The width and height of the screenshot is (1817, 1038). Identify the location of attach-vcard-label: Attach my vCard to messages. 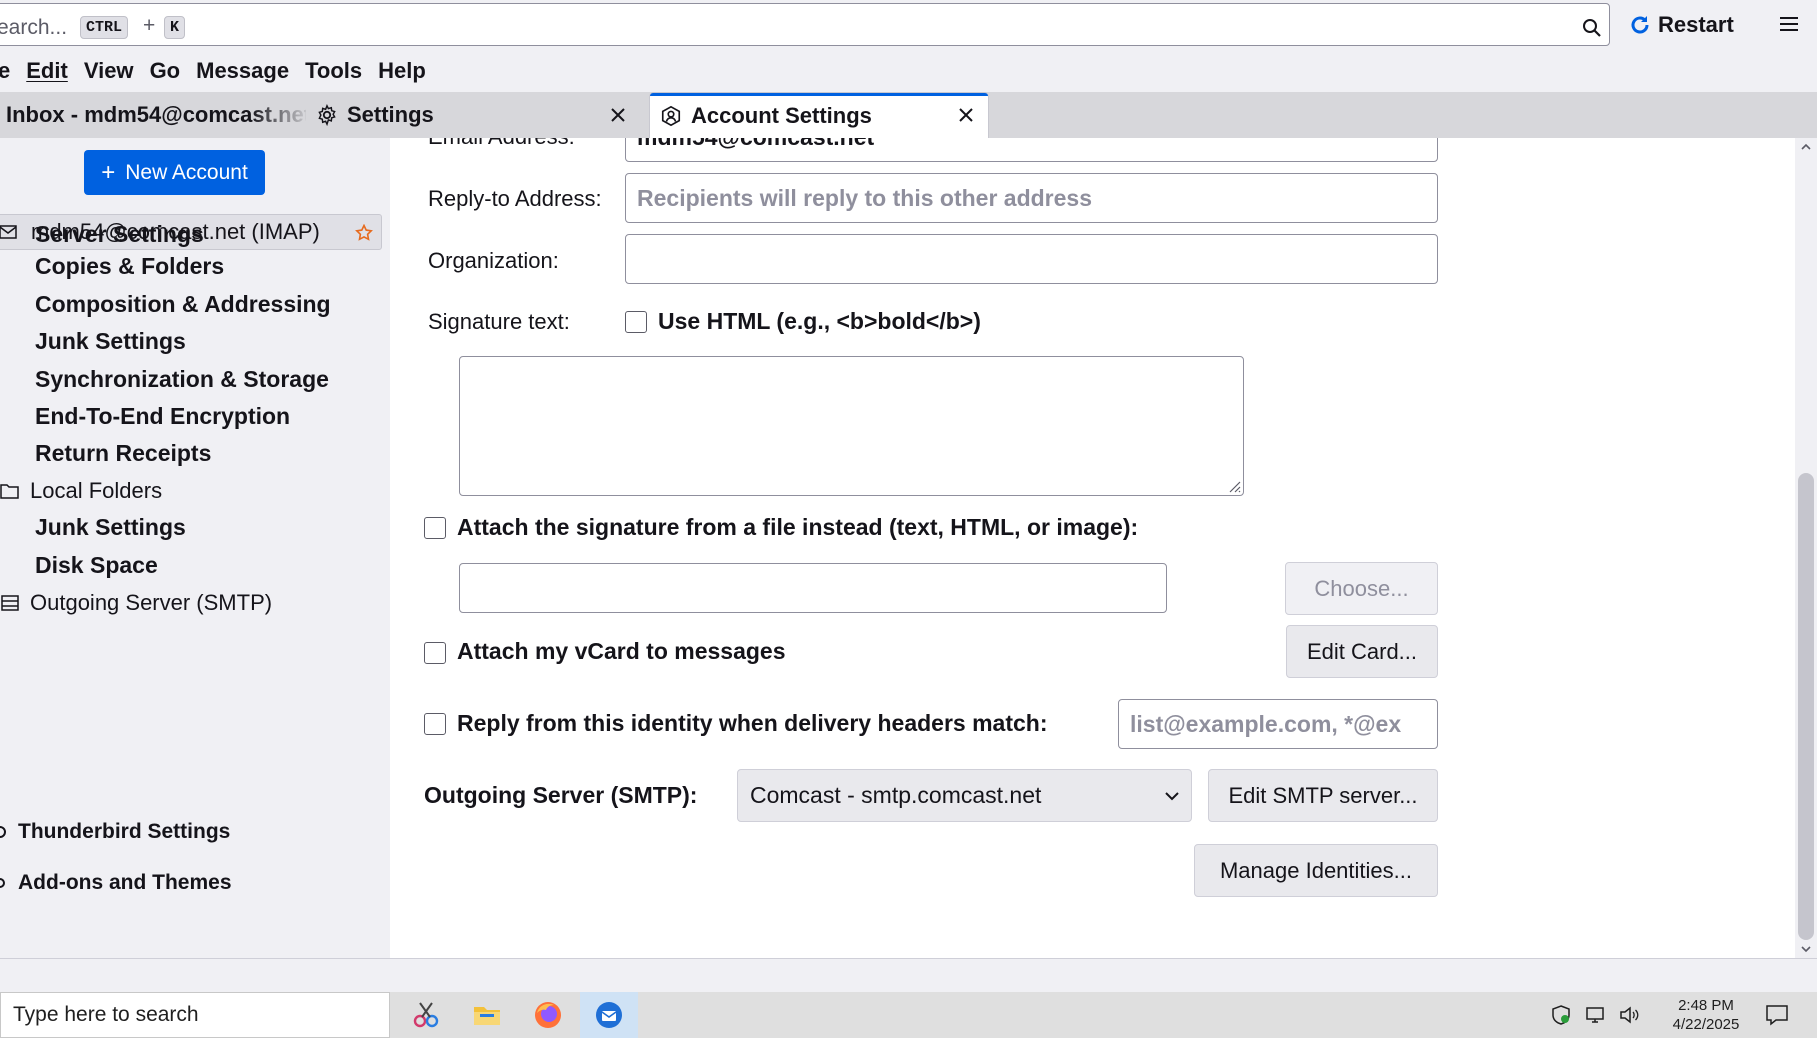
(621, 651).